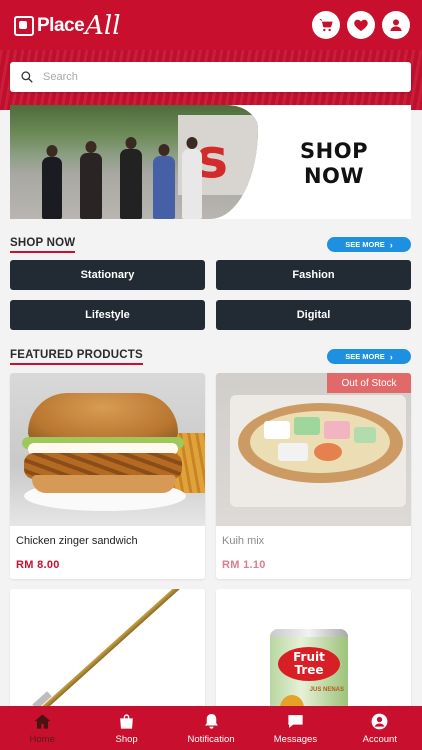 The width and height of the screenshot is (422, 750). I want to click on nav-account: Account, so click(380, 728).